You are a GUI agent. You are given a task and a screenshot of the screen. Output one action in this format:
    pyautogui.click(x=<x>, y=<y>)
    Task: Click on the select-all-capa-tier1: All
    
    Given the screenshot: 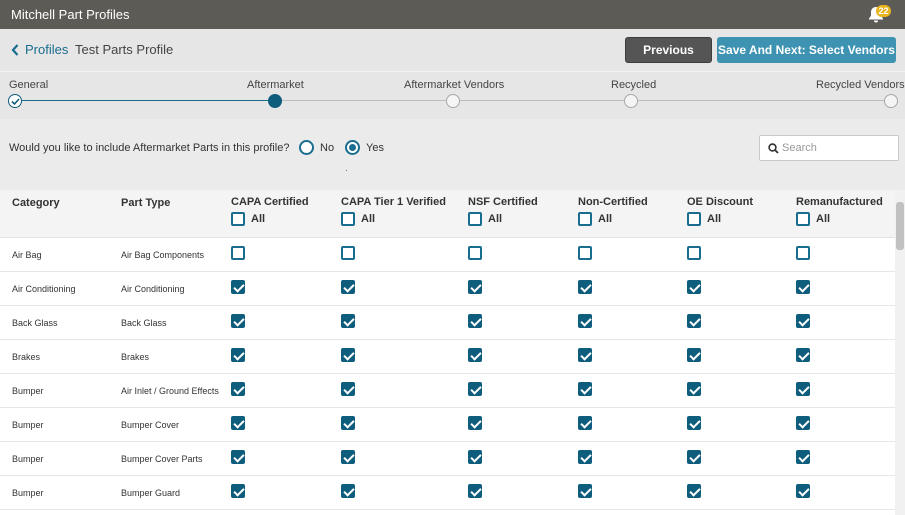 What is the action you would take?
    pyautogui.click(x=358, y=219)
    